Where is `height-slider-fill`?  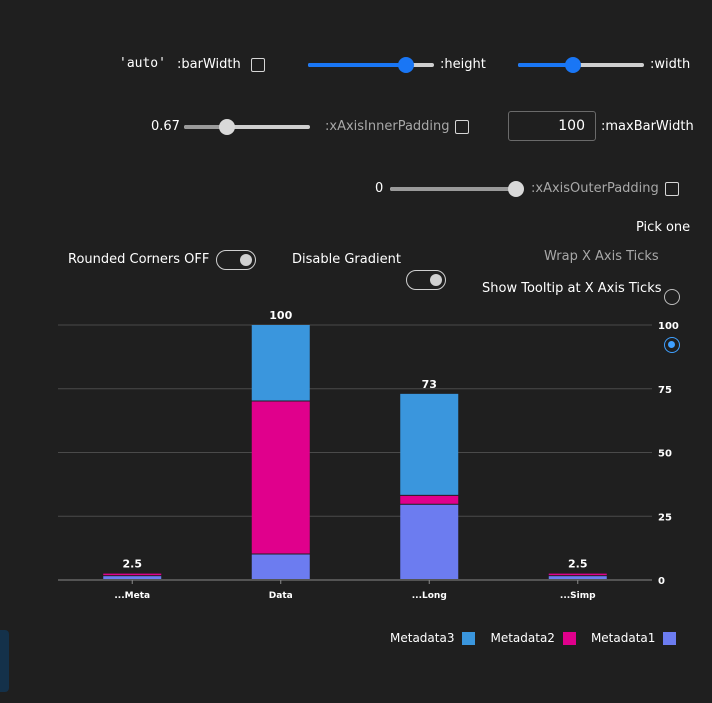 height-slider-fill is located at coordinates (357, 65).